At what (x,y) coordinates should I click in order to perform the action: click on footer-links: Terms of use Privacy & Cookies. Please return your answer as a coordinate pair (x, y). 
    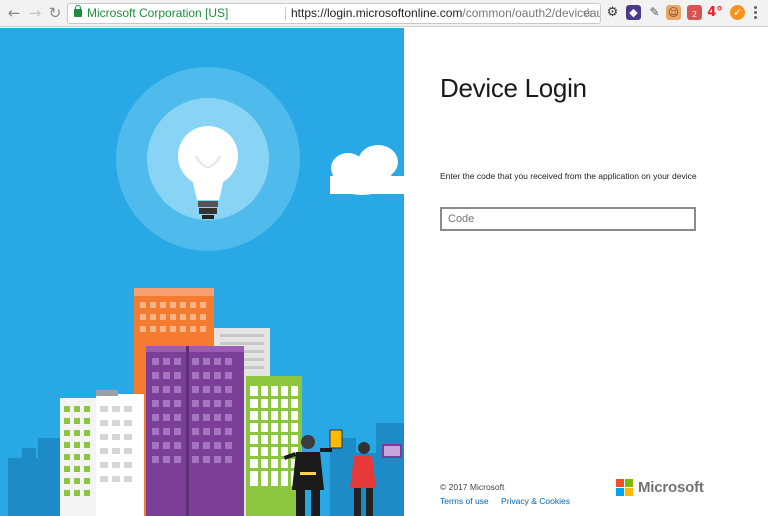
    Looking at the image, I should click on (510, 501).